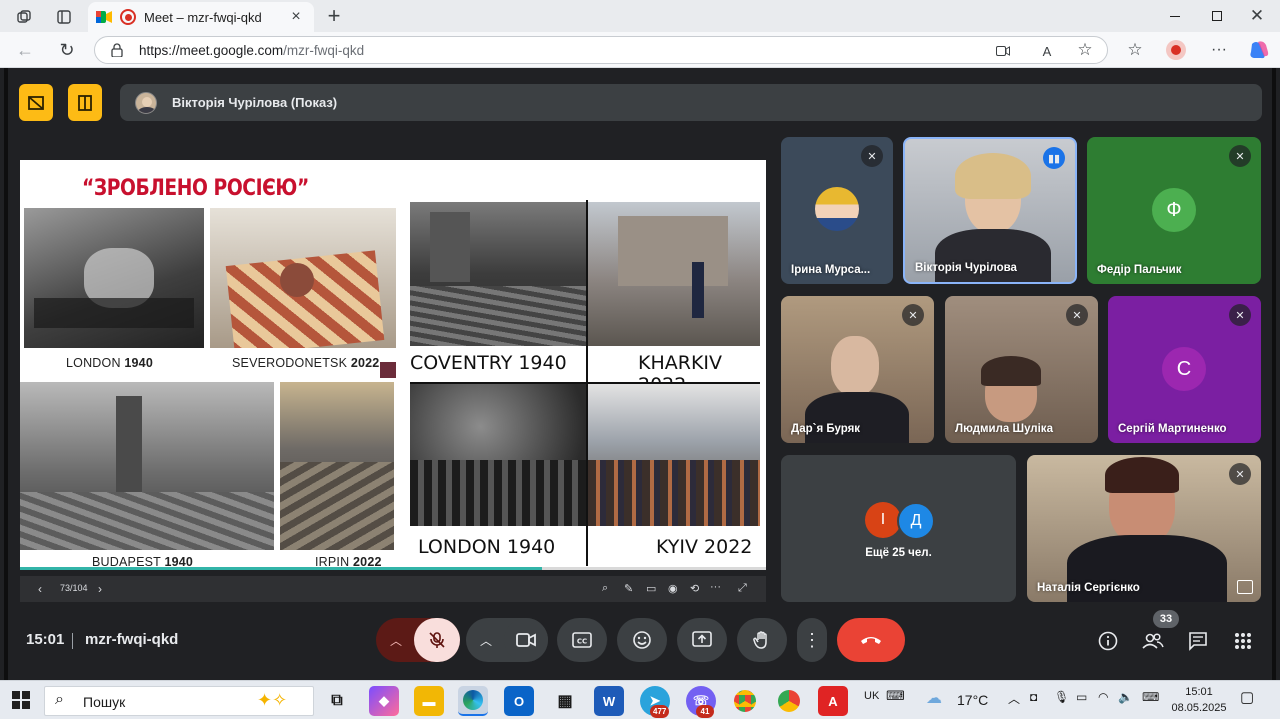 The height and width of the screenshot is (719, 1280). Describe the element at coordinates (1144, 528) in the screenshot. I see `participant-tile: ✕ Наталія Сергієнко` at that location.